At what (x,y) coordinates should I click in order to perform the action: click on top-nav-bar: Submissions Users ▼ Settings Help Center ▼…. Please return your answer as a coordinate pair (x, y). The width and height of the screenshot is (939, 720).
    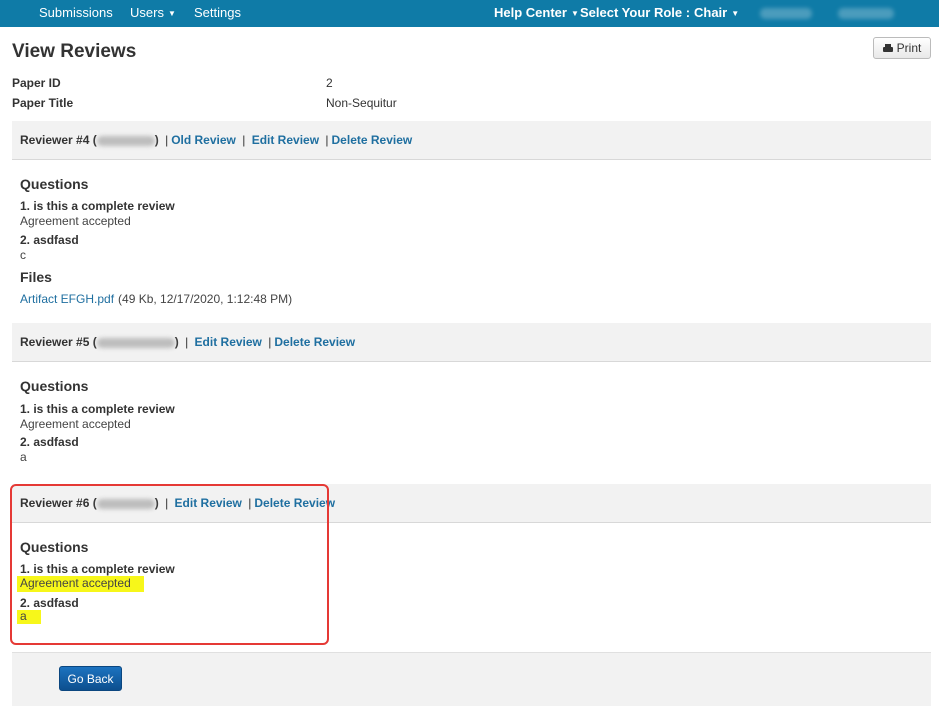
    Looking at the image, I should click on (469, 13).